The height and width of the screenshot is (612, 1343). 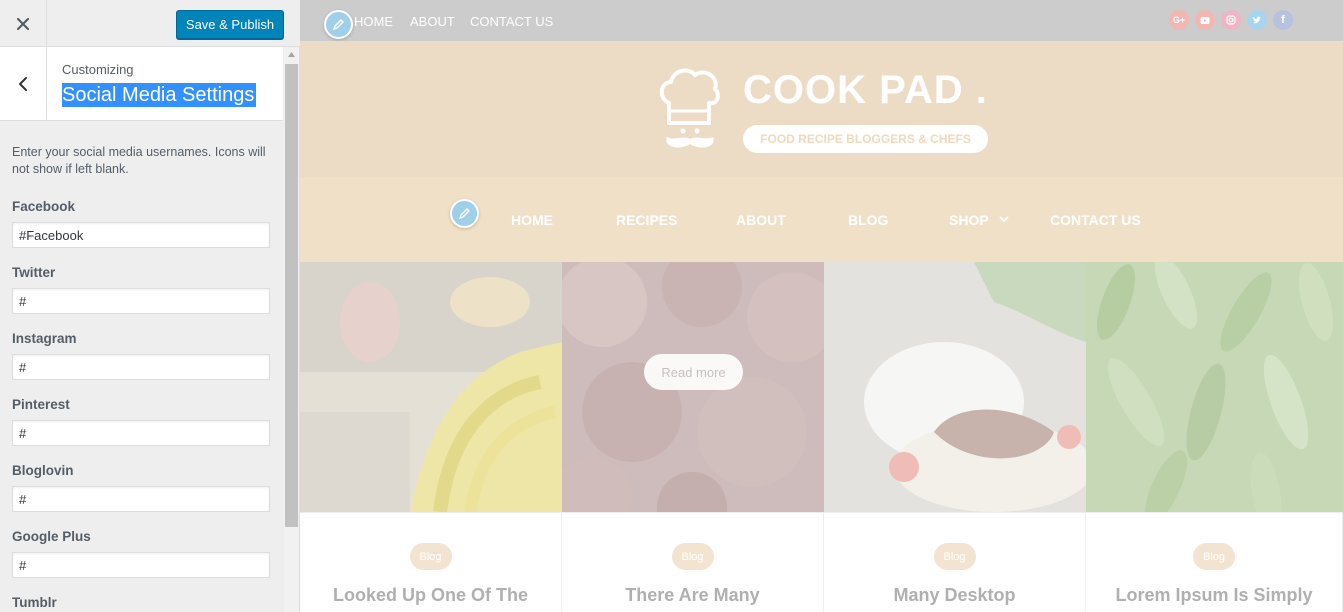 I want to click on post-card: Blog Looked Up One Of The, so click(x=431, y=562).